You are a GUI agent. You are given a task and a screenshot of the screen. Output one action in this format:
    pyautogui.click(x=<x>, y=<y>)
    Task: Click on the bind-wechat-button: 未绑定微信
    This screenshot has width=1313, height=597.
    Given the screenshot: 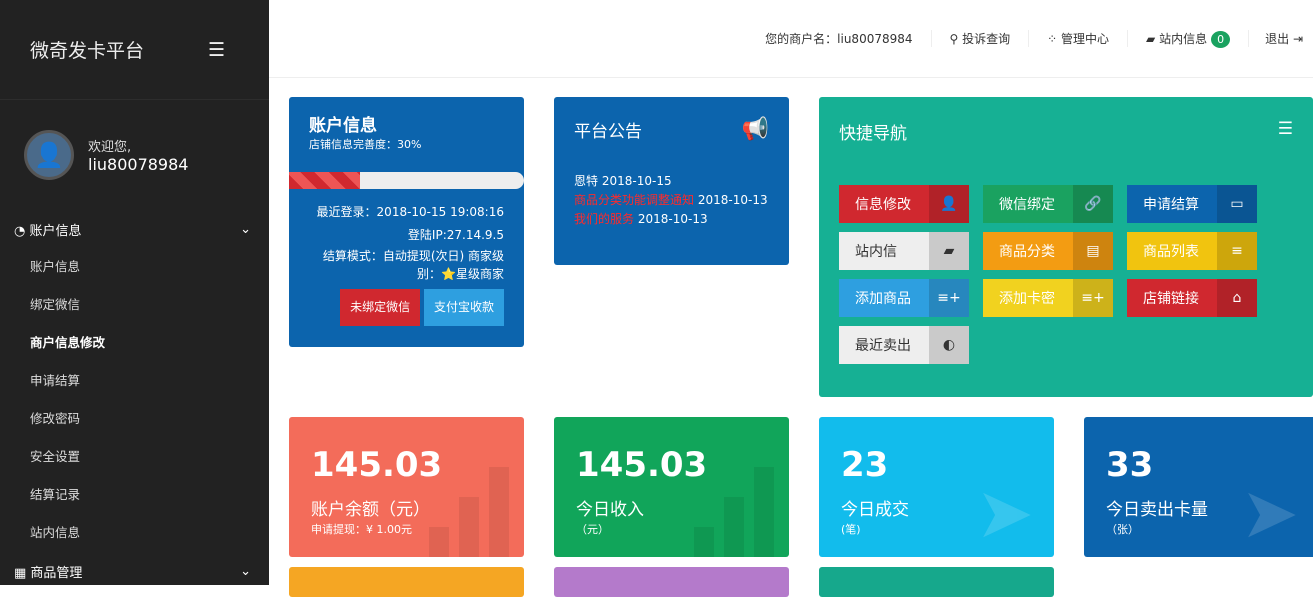 What is the action you would take?
    pyautogui.click(x=380, y=307)
    